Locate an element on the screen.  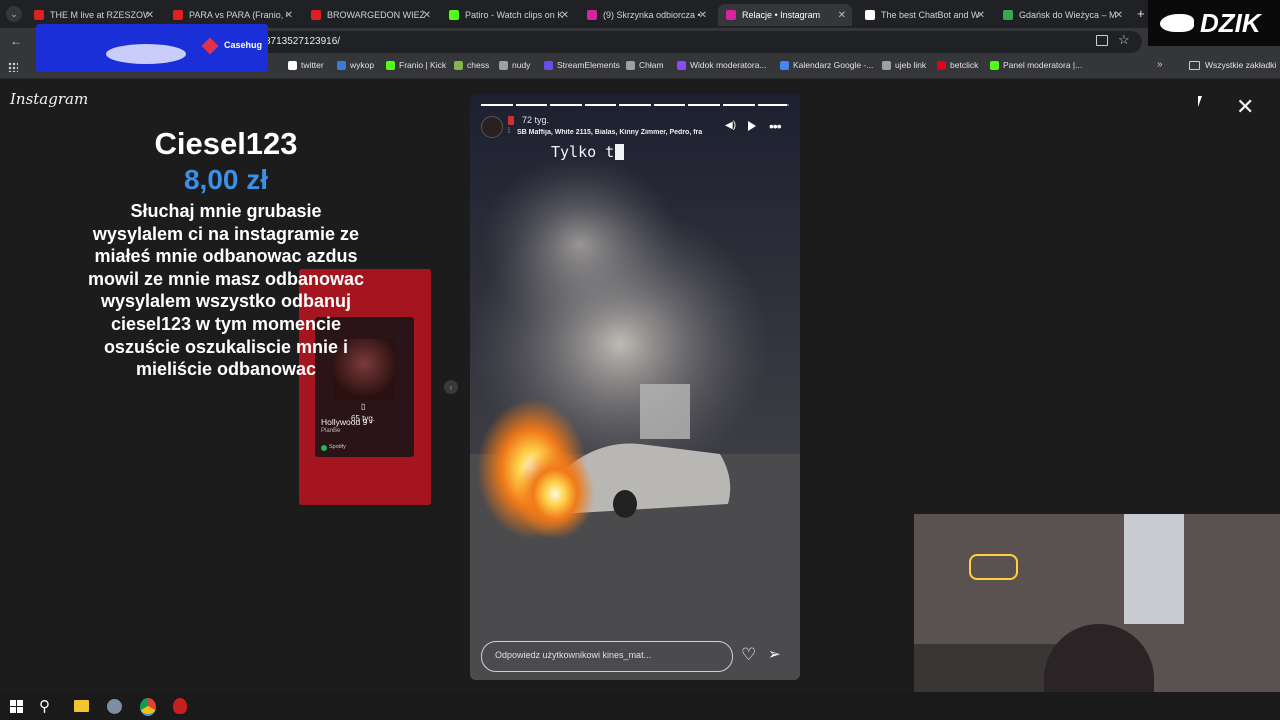
all-bookmarks-folder: Wszystkie zakładki is located at coordinates (1232, 65).